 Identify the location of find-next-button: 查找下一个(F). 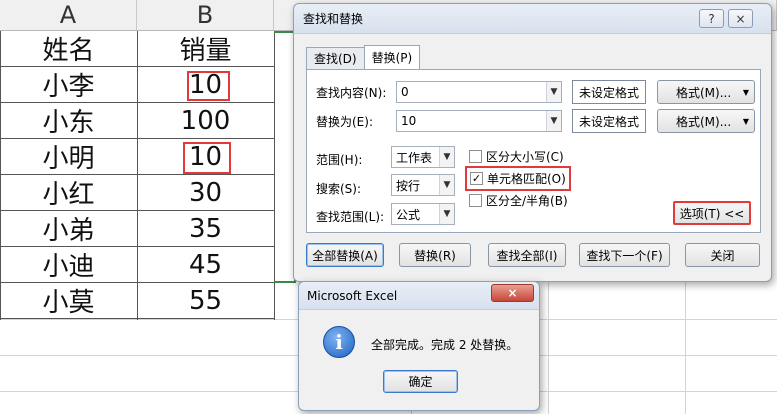
(624, 255).